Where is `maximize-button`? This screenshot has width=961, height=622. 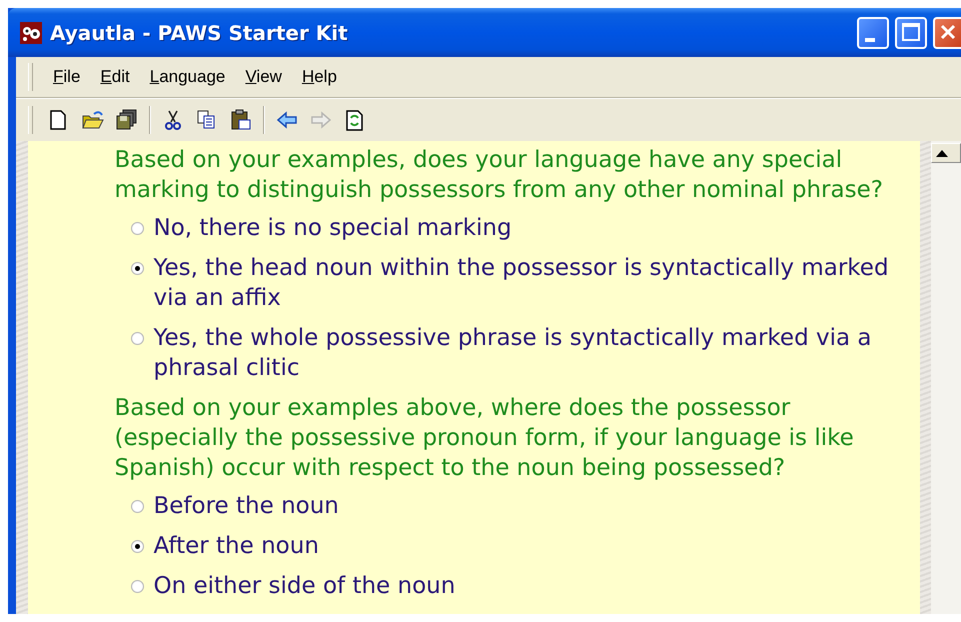 maximize-button is located at coordinates (911, 32).